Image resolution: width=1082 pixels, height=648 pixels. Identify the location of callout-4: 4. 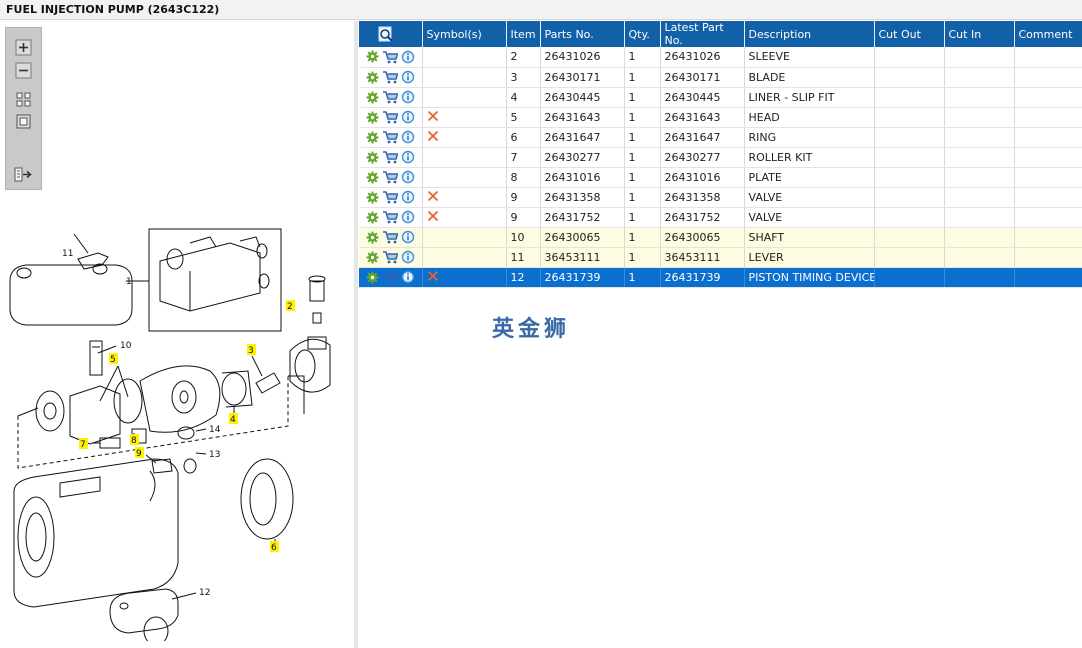
(233, 420).